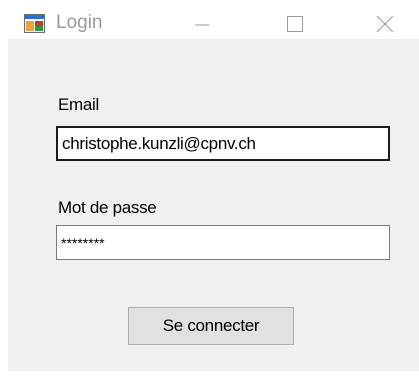  Describe the element at coordinates (79, 22) in the screenshot. I see `window-title: Login` at that location.